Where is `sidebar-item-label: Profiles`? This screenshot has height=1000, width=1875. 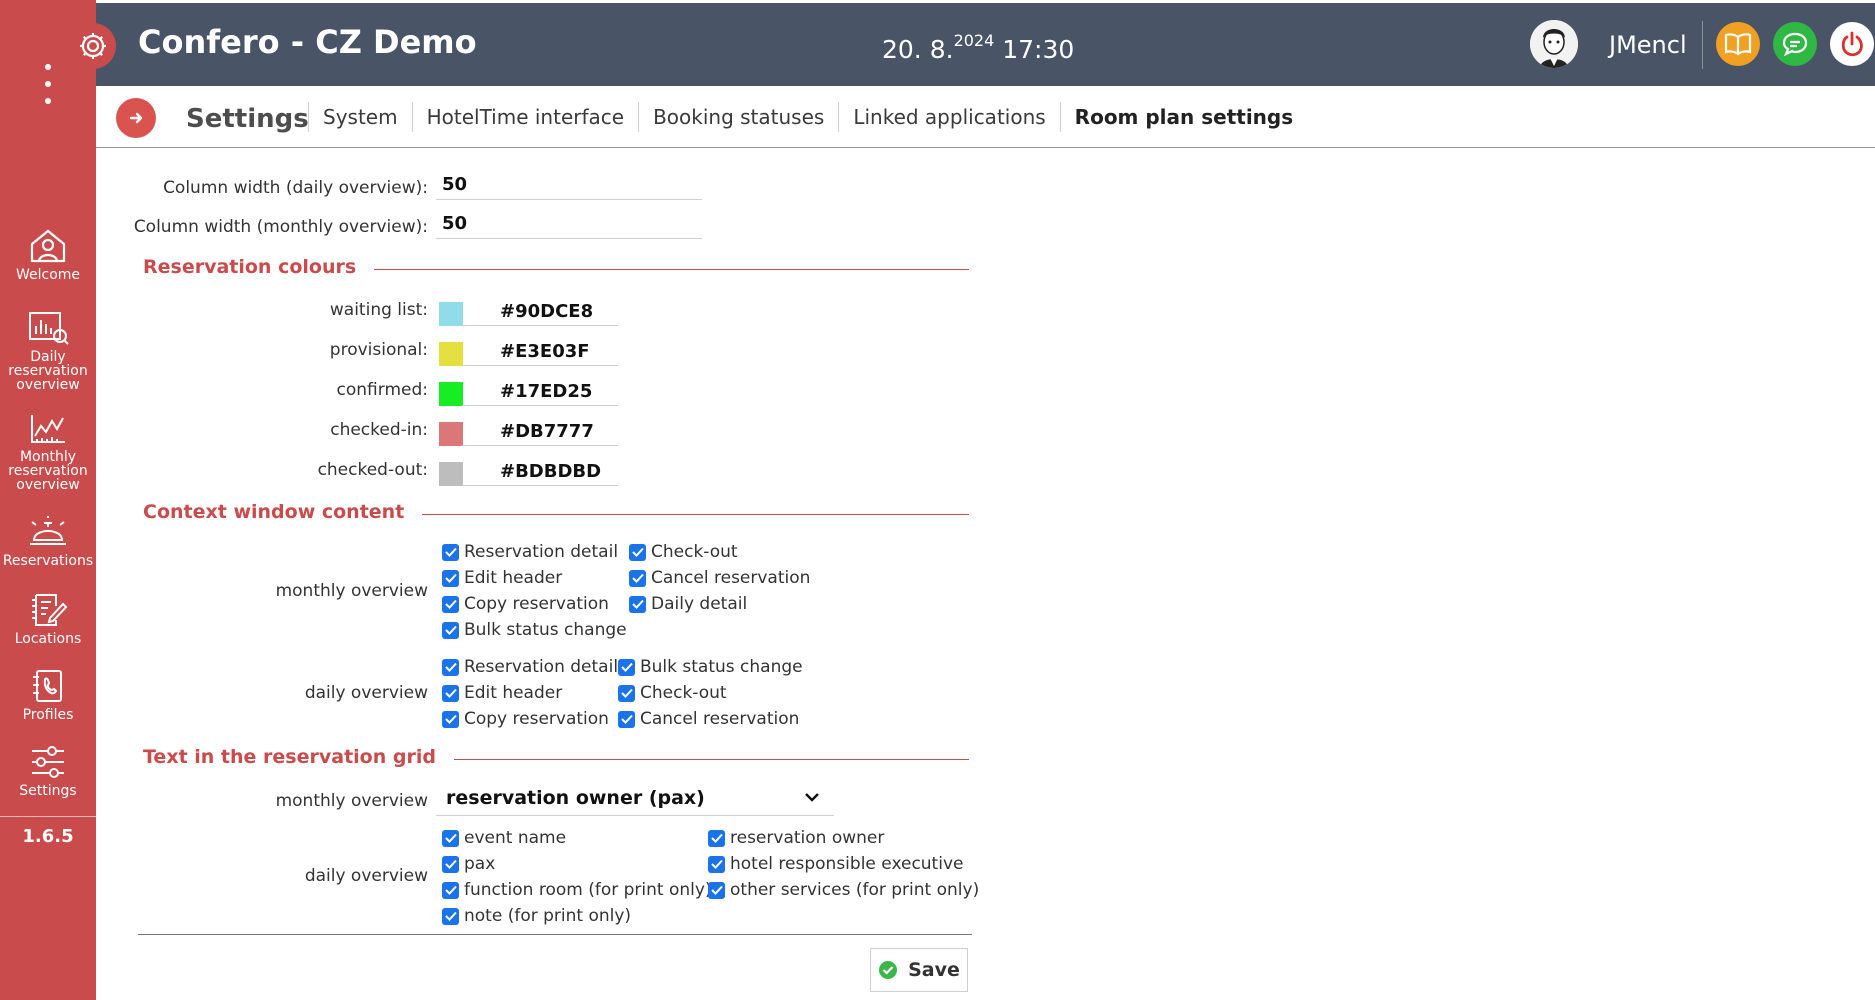 sidebar-item-label: Profiles is located at coordinates (48, 715).